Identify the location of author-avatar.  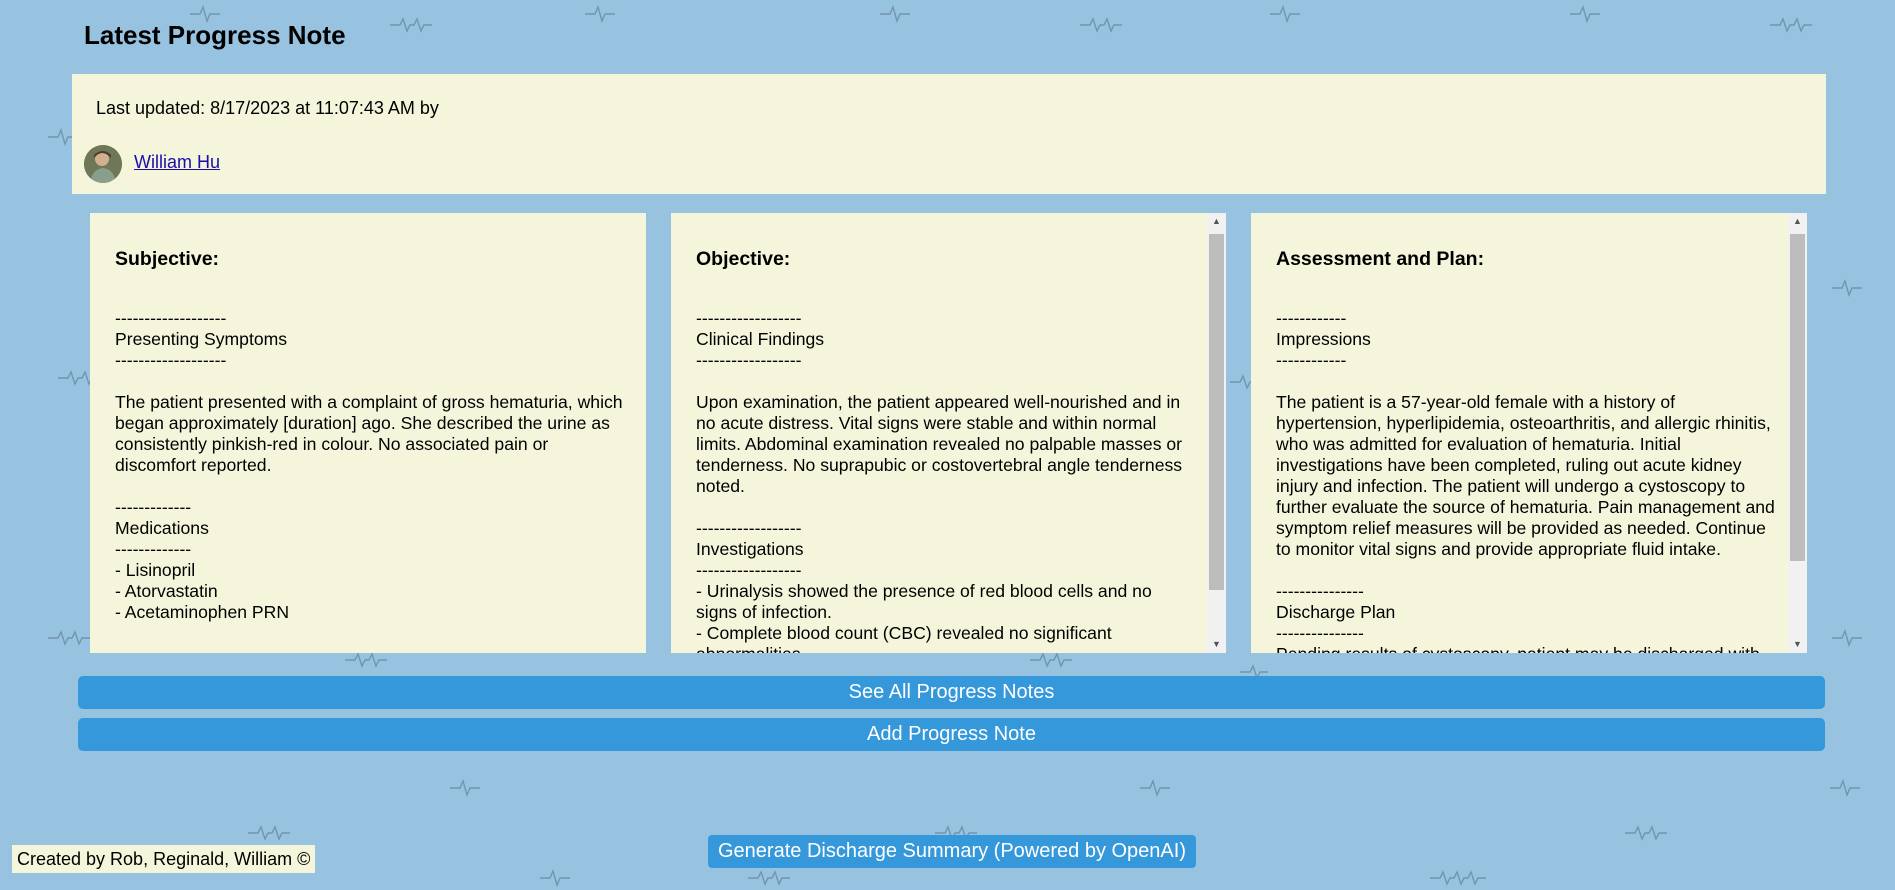
(103, 164).